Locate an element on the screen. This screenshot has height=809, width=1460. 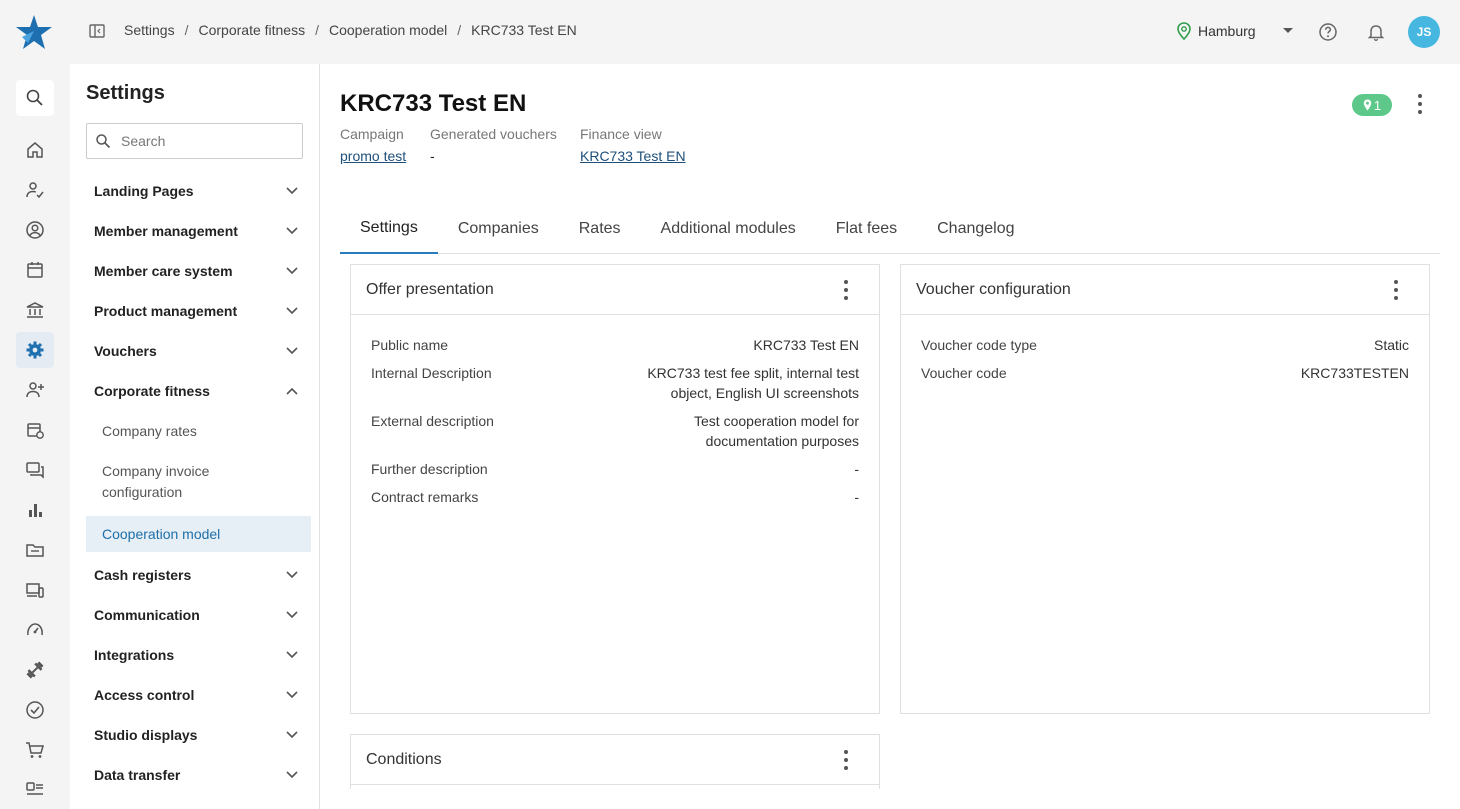
rail-bar-chart-icon is located at coordinates (35, 510).